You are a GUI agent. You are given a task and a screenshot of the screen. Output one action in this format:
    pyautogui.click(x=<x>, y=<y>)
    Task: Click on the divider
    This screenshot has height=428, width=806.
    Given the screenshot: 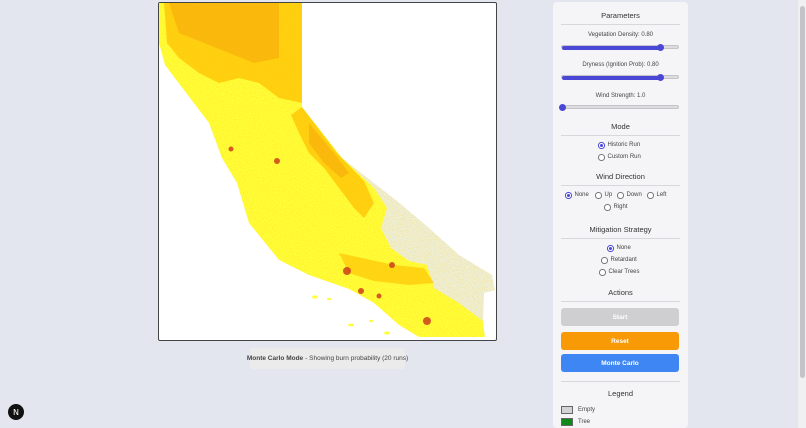 What is the action you would take?
    pyautogui.click(x=620, y=381)
    